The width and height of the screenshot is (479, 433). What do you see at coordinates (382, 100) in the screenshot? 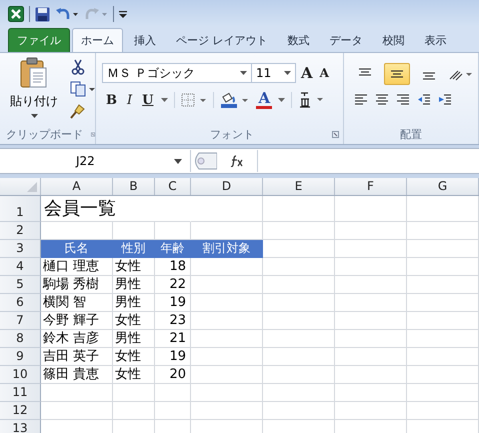
I see `align-center-icon` at bounding box center [382, 100].